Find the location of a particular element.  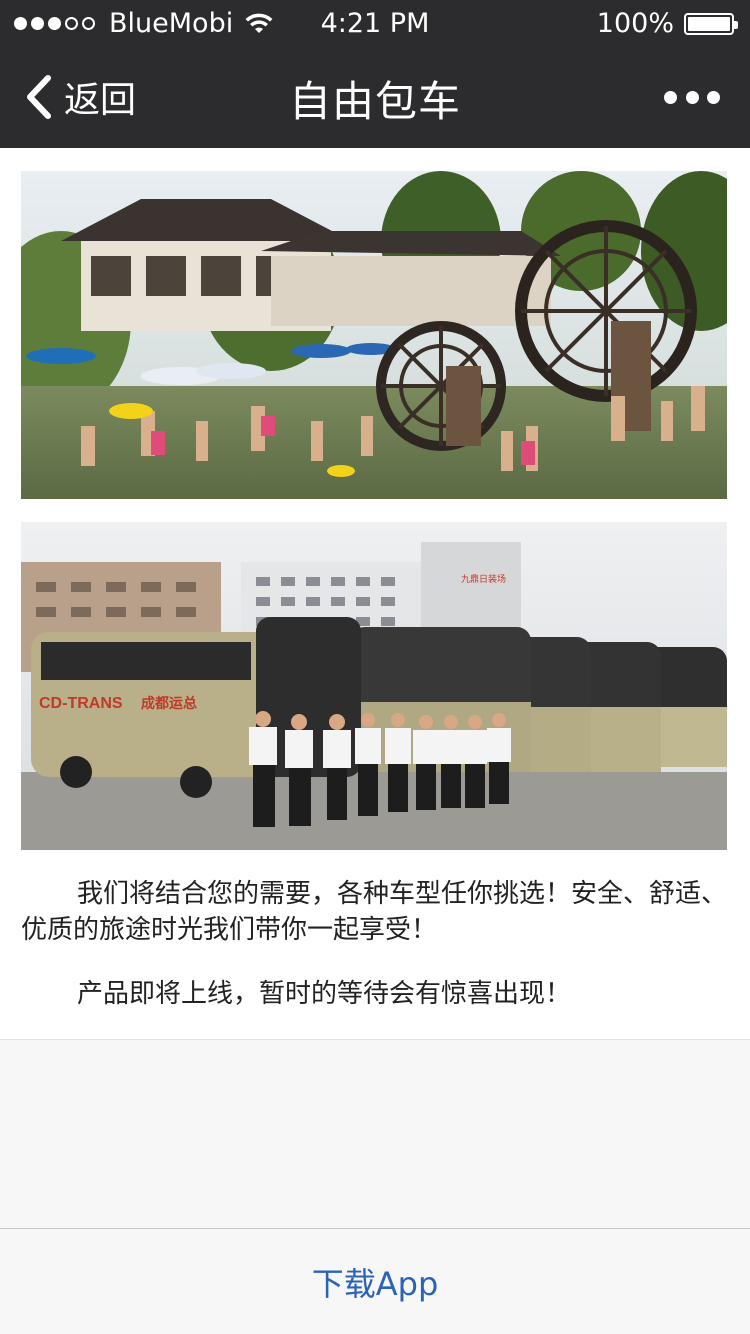

bus-logo-text: CD-TRANS is located at coordinates (81, 703).